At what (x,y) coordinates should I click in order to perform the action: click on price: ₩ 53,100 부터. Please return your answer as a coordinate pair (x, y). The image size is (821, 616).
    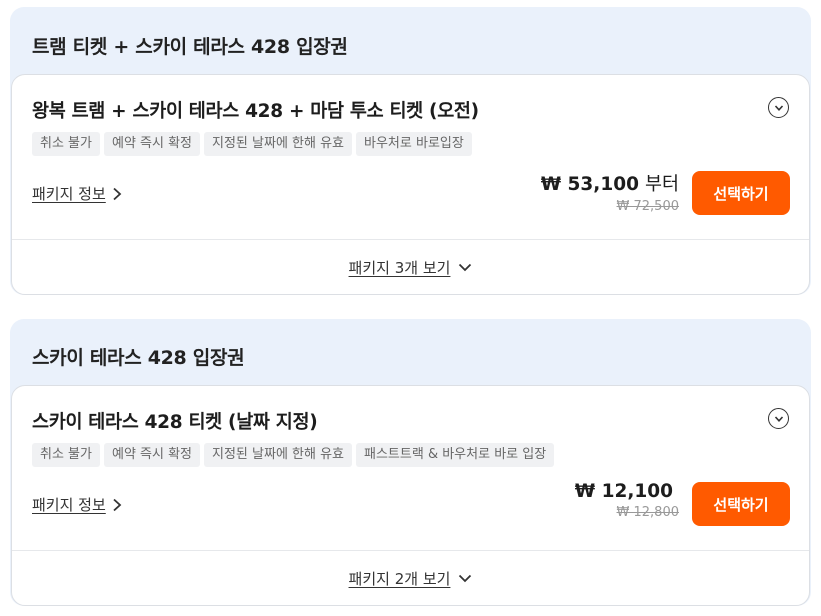
    Looking at the image, I should click on (610, 183).